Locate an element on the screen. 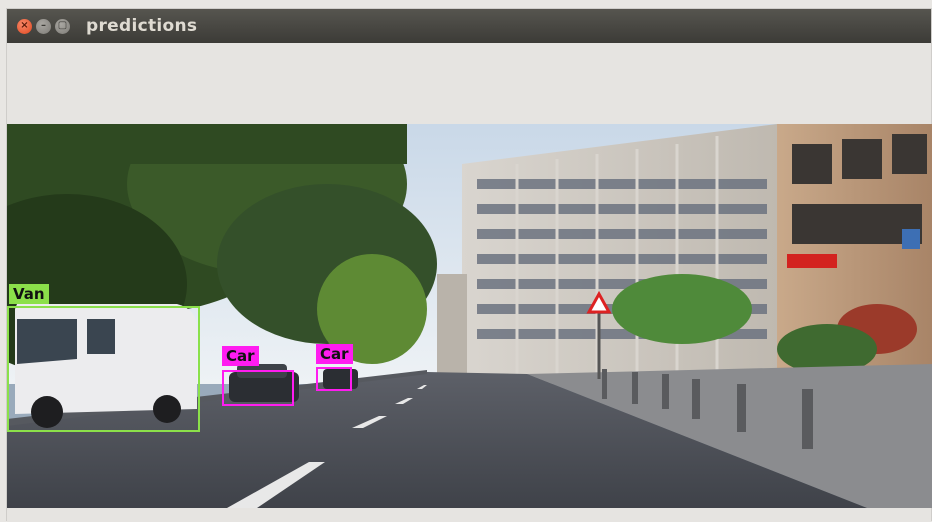  window-title: predictions is located at coordinates (142, 26).